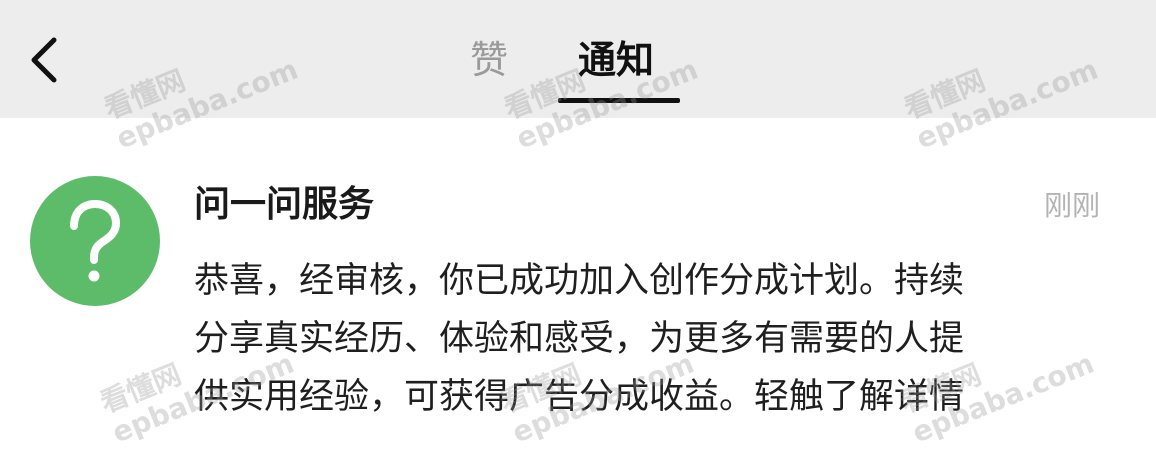 Image resolution: width=1156 pixels, height=464 pixels. Describe the element at coordinates (489, 60) in the screenshot. I see `tab-likes: 赞` at that location.